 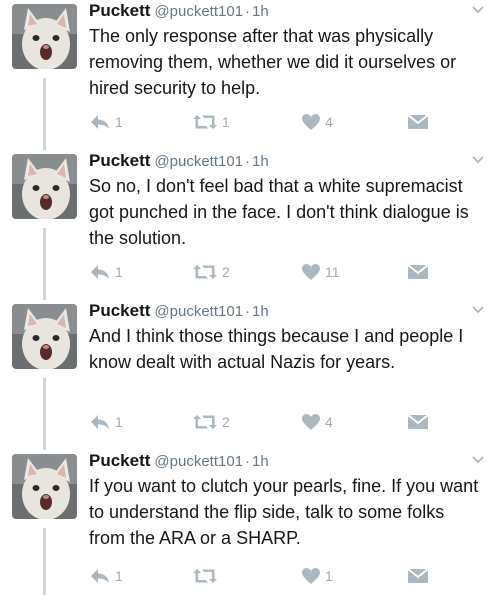 I want to click on tweet-actions: 1 1 4, so click(x=289, y=122).